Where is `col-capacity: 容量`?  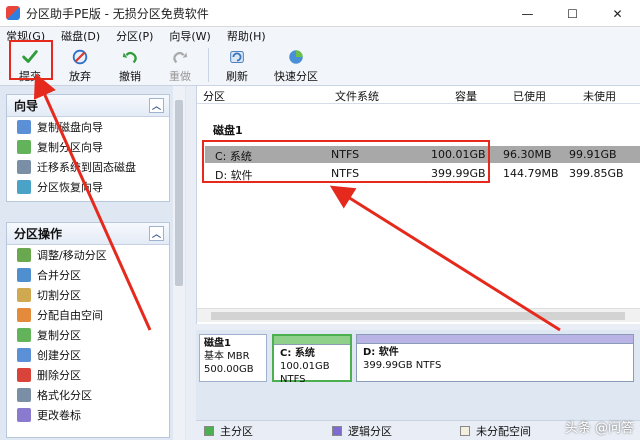 col-capacity: 容量 is located at coordinates (466, 96).